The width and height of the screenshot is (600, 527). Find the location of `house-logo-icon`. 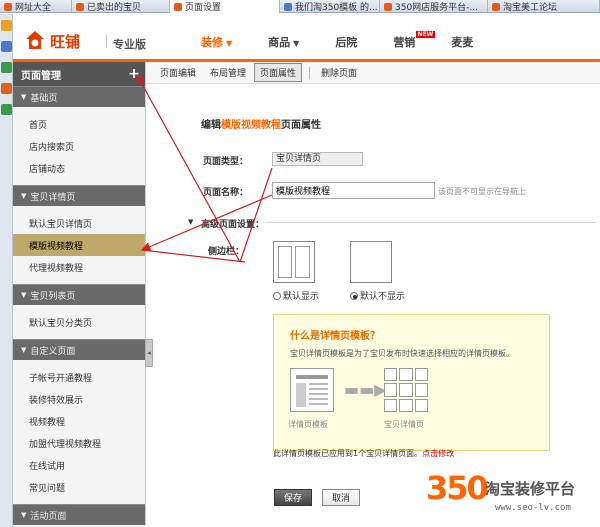

house-logo-icon is located at coordinates (35, 40).